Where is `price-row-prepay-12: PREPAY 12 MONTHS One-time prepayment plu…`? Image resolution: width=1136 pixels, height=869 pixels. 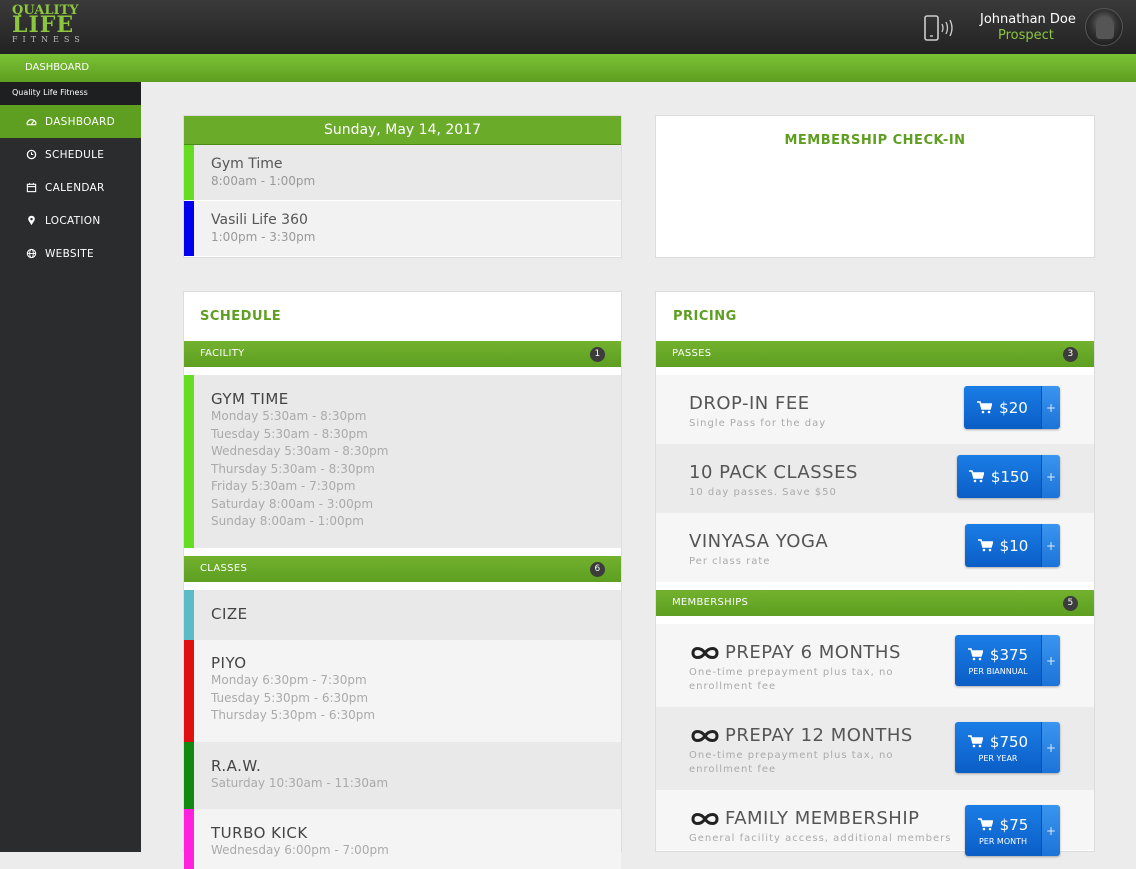 price-row-prepay-12: PREPAY 12 MONTHS One-time prepayment plu… is located at coordinates (875, 748).